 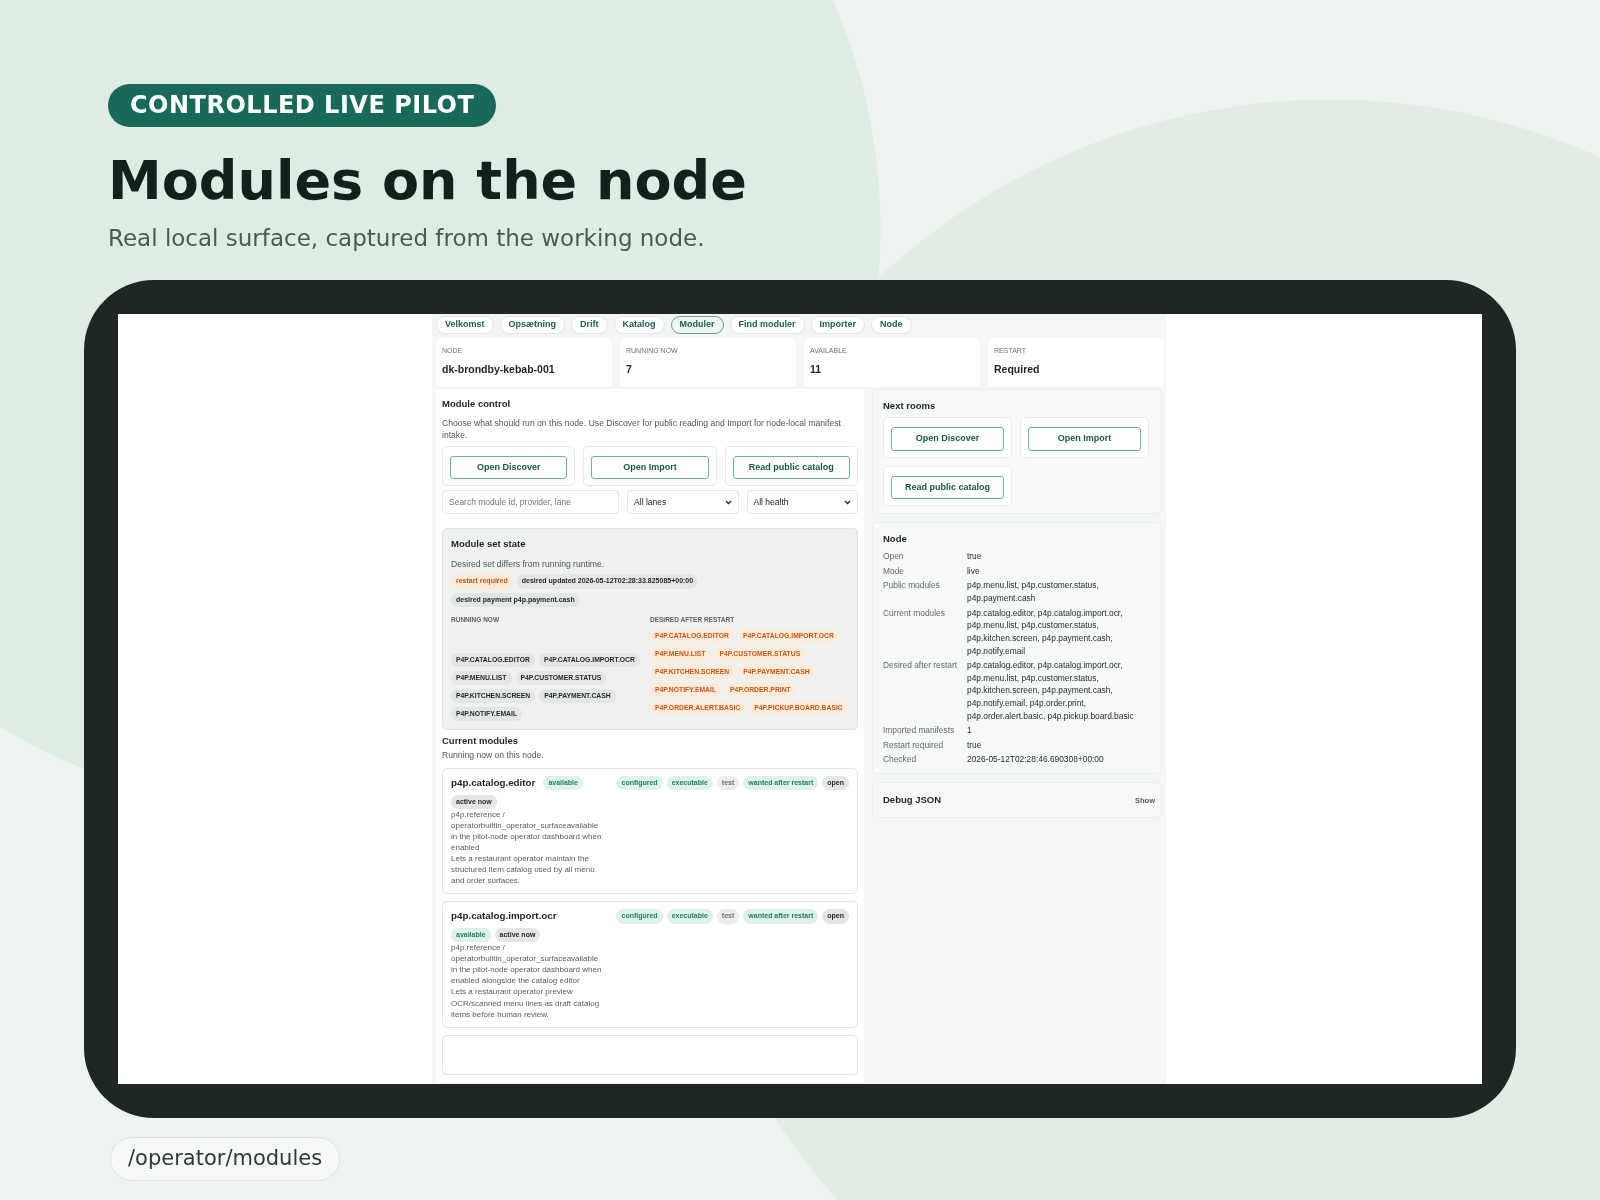 I want to click on module-description: p4p.reference / operatorbuiltin_operator_surfaceavailable in the pilot-node operator dashboard when enabled, so click(x=527, y=831).